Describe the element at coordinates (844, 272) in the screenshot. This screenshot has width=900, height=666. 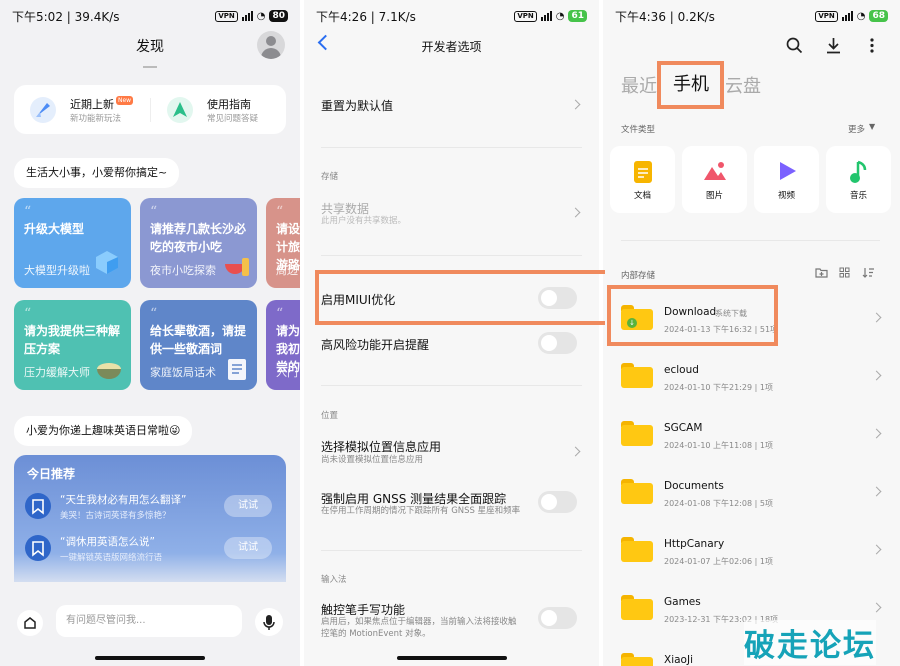
I see `grid-view-icon` at that location.